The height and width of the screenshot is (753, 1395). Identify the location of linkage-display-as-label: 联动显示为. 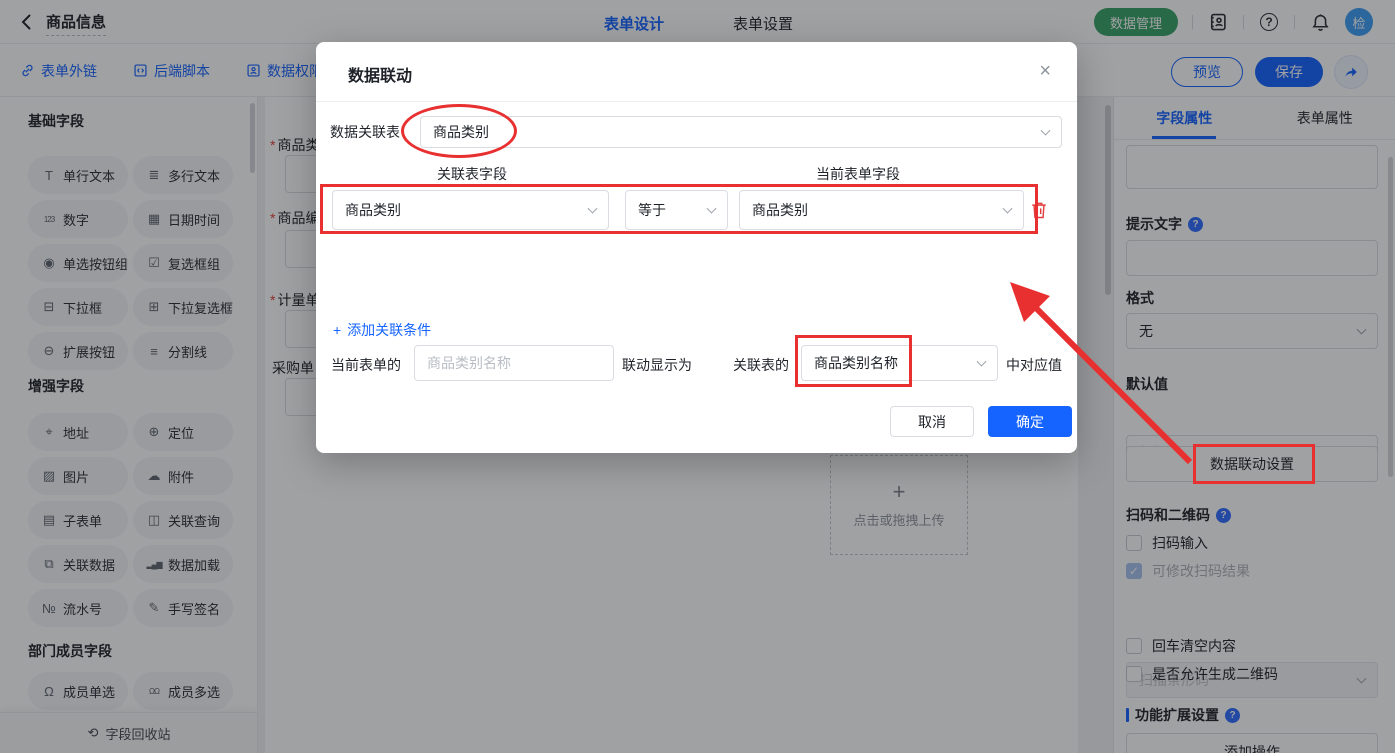
(657, 365).